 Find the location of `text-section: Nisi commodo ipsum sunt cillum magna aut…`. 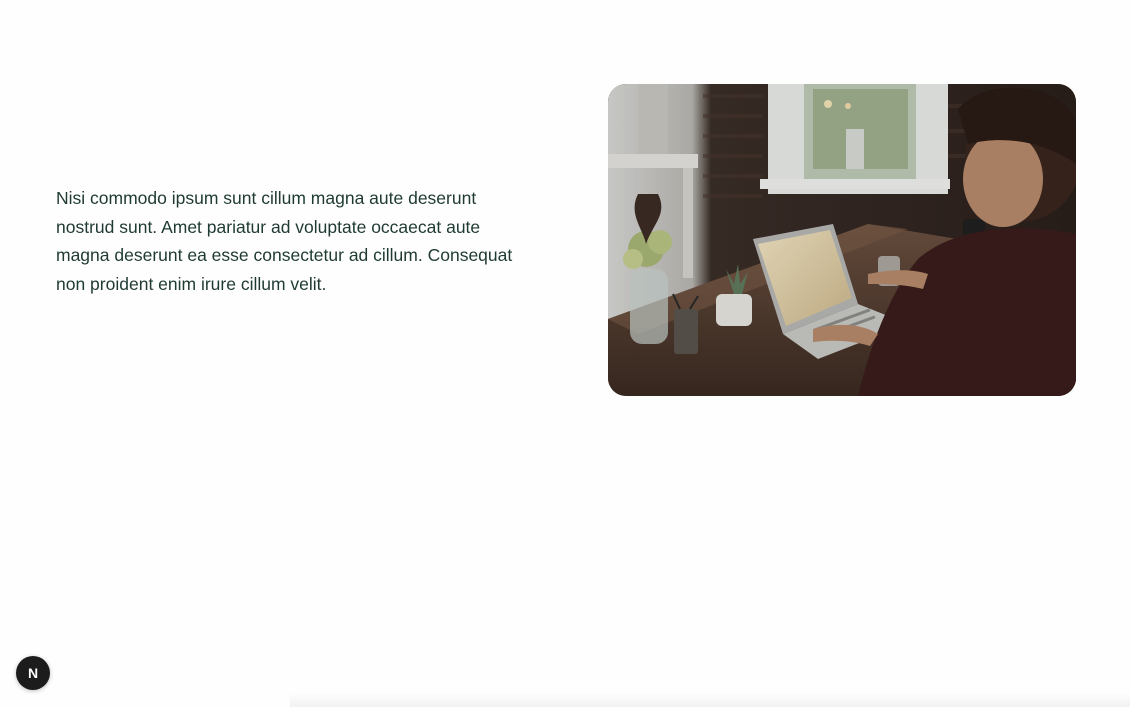

text-section: Nisi commodo ipsum sunt cillum magna aut… is located at coordinates (296, 241).